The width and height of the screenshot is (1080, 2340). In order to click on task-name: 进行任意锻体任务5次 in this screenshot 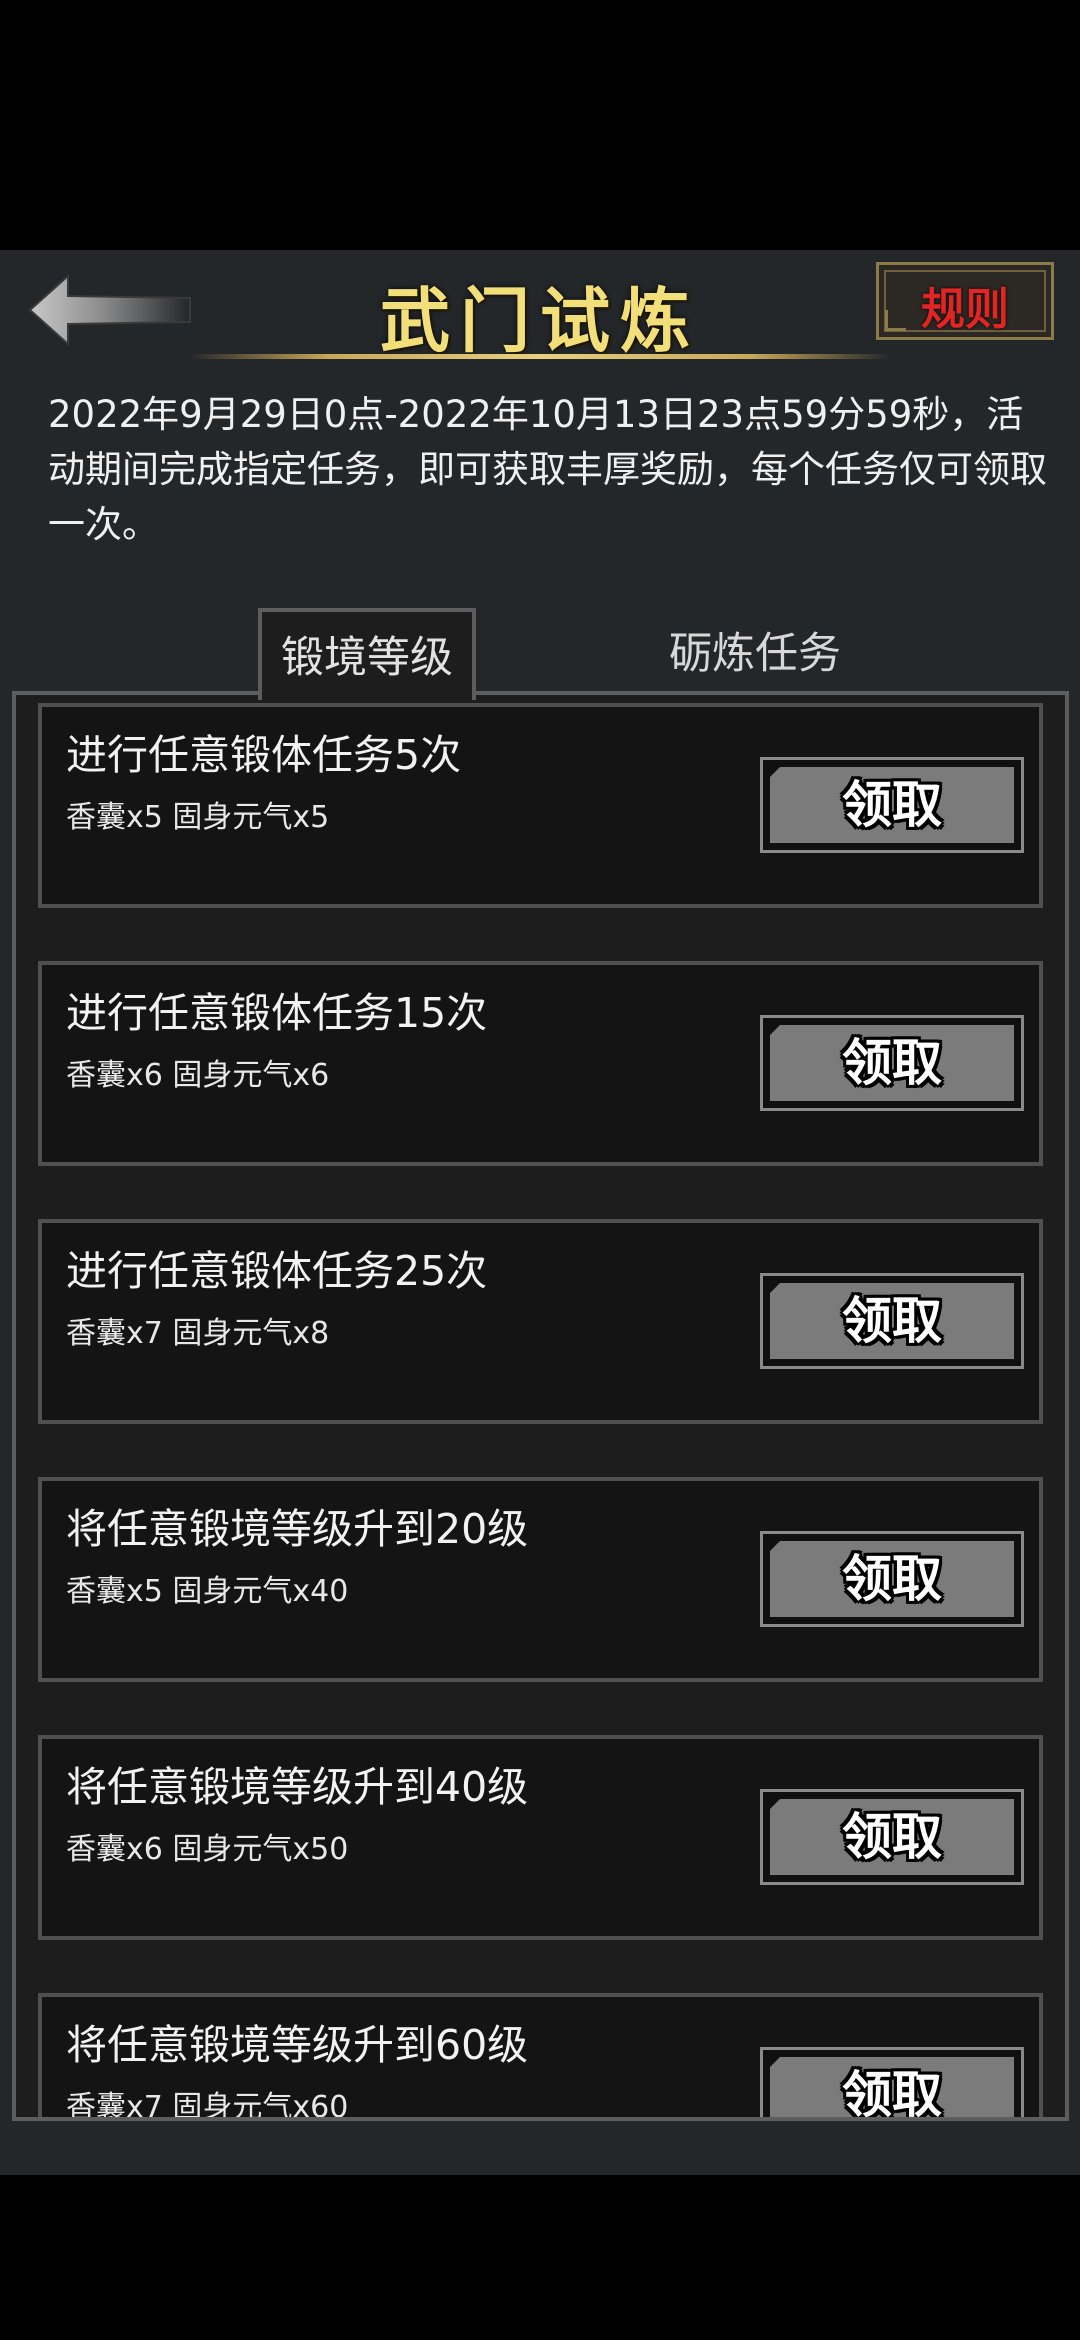, I will do `click(264, 755)`.